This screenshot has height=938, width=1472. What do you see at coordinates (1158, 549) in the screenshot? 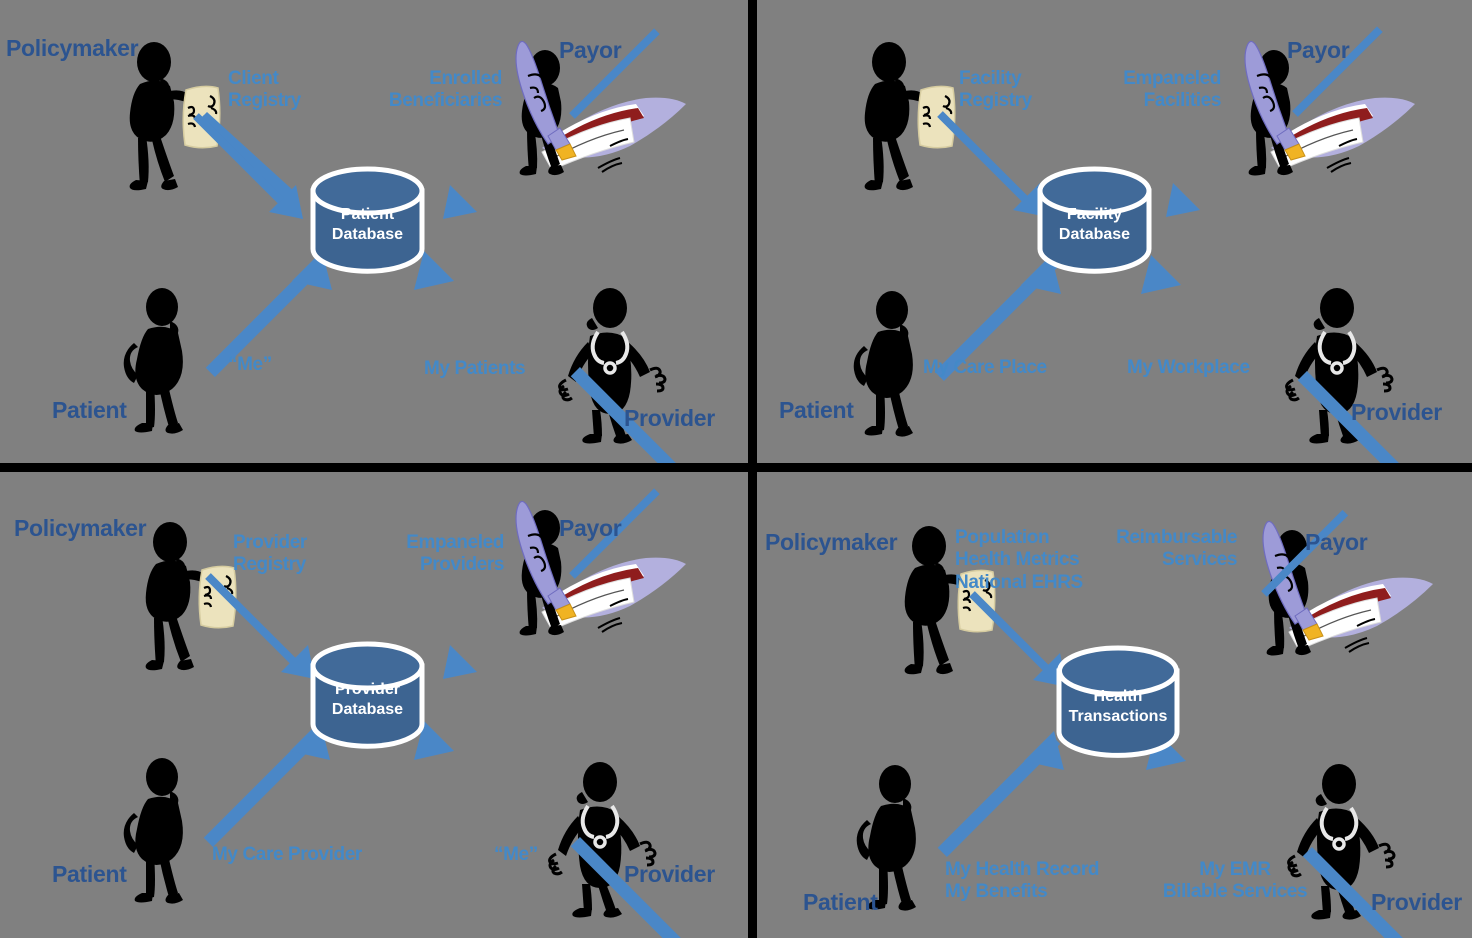
I see `flow-label-payor: Reimbursable Services` at bounding box center [1158, 549].